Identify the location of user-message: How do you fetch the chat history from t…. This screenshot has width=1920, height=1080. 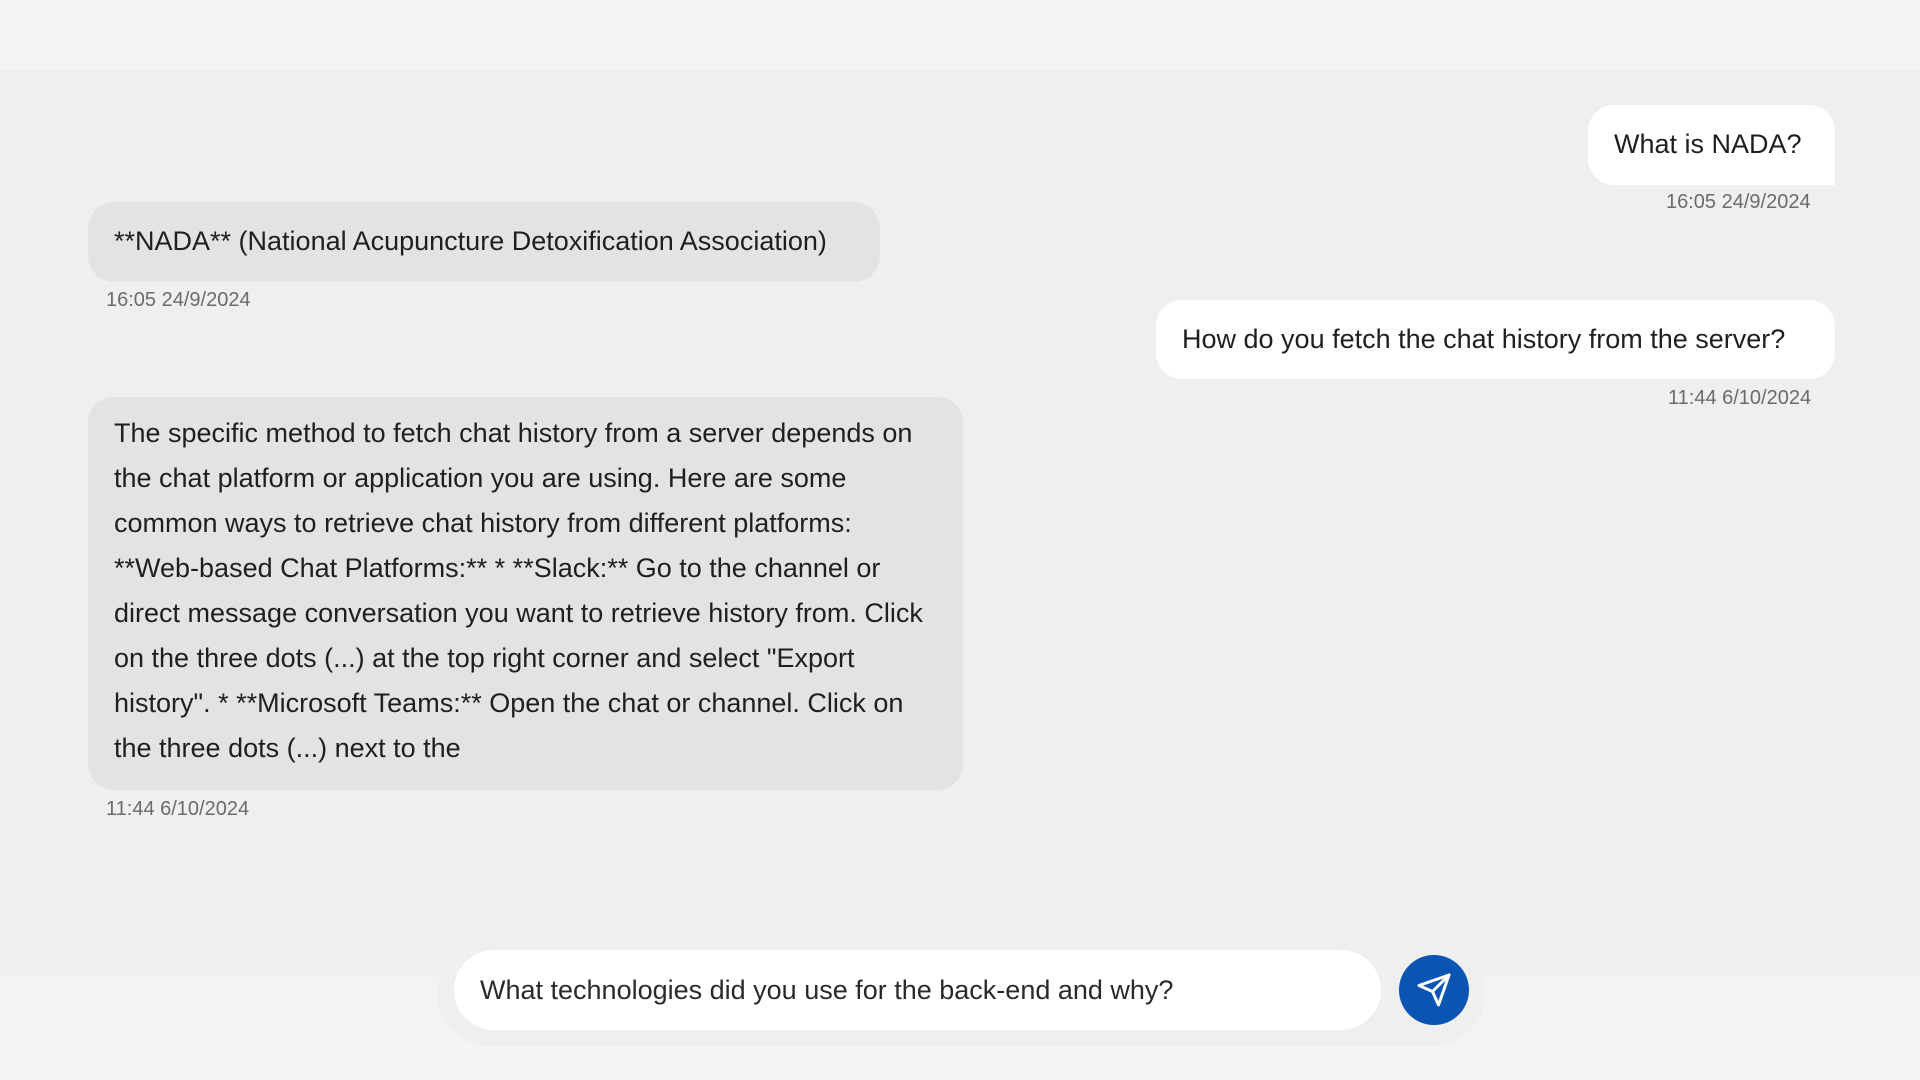
(1495, 339).